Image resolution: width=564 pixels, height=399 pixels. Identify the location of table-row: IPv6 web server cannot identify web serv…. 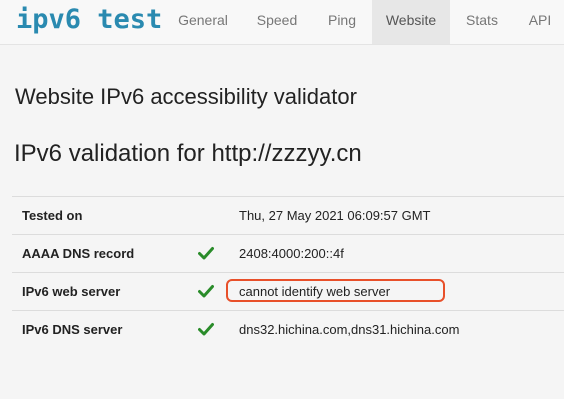
(288, 291).